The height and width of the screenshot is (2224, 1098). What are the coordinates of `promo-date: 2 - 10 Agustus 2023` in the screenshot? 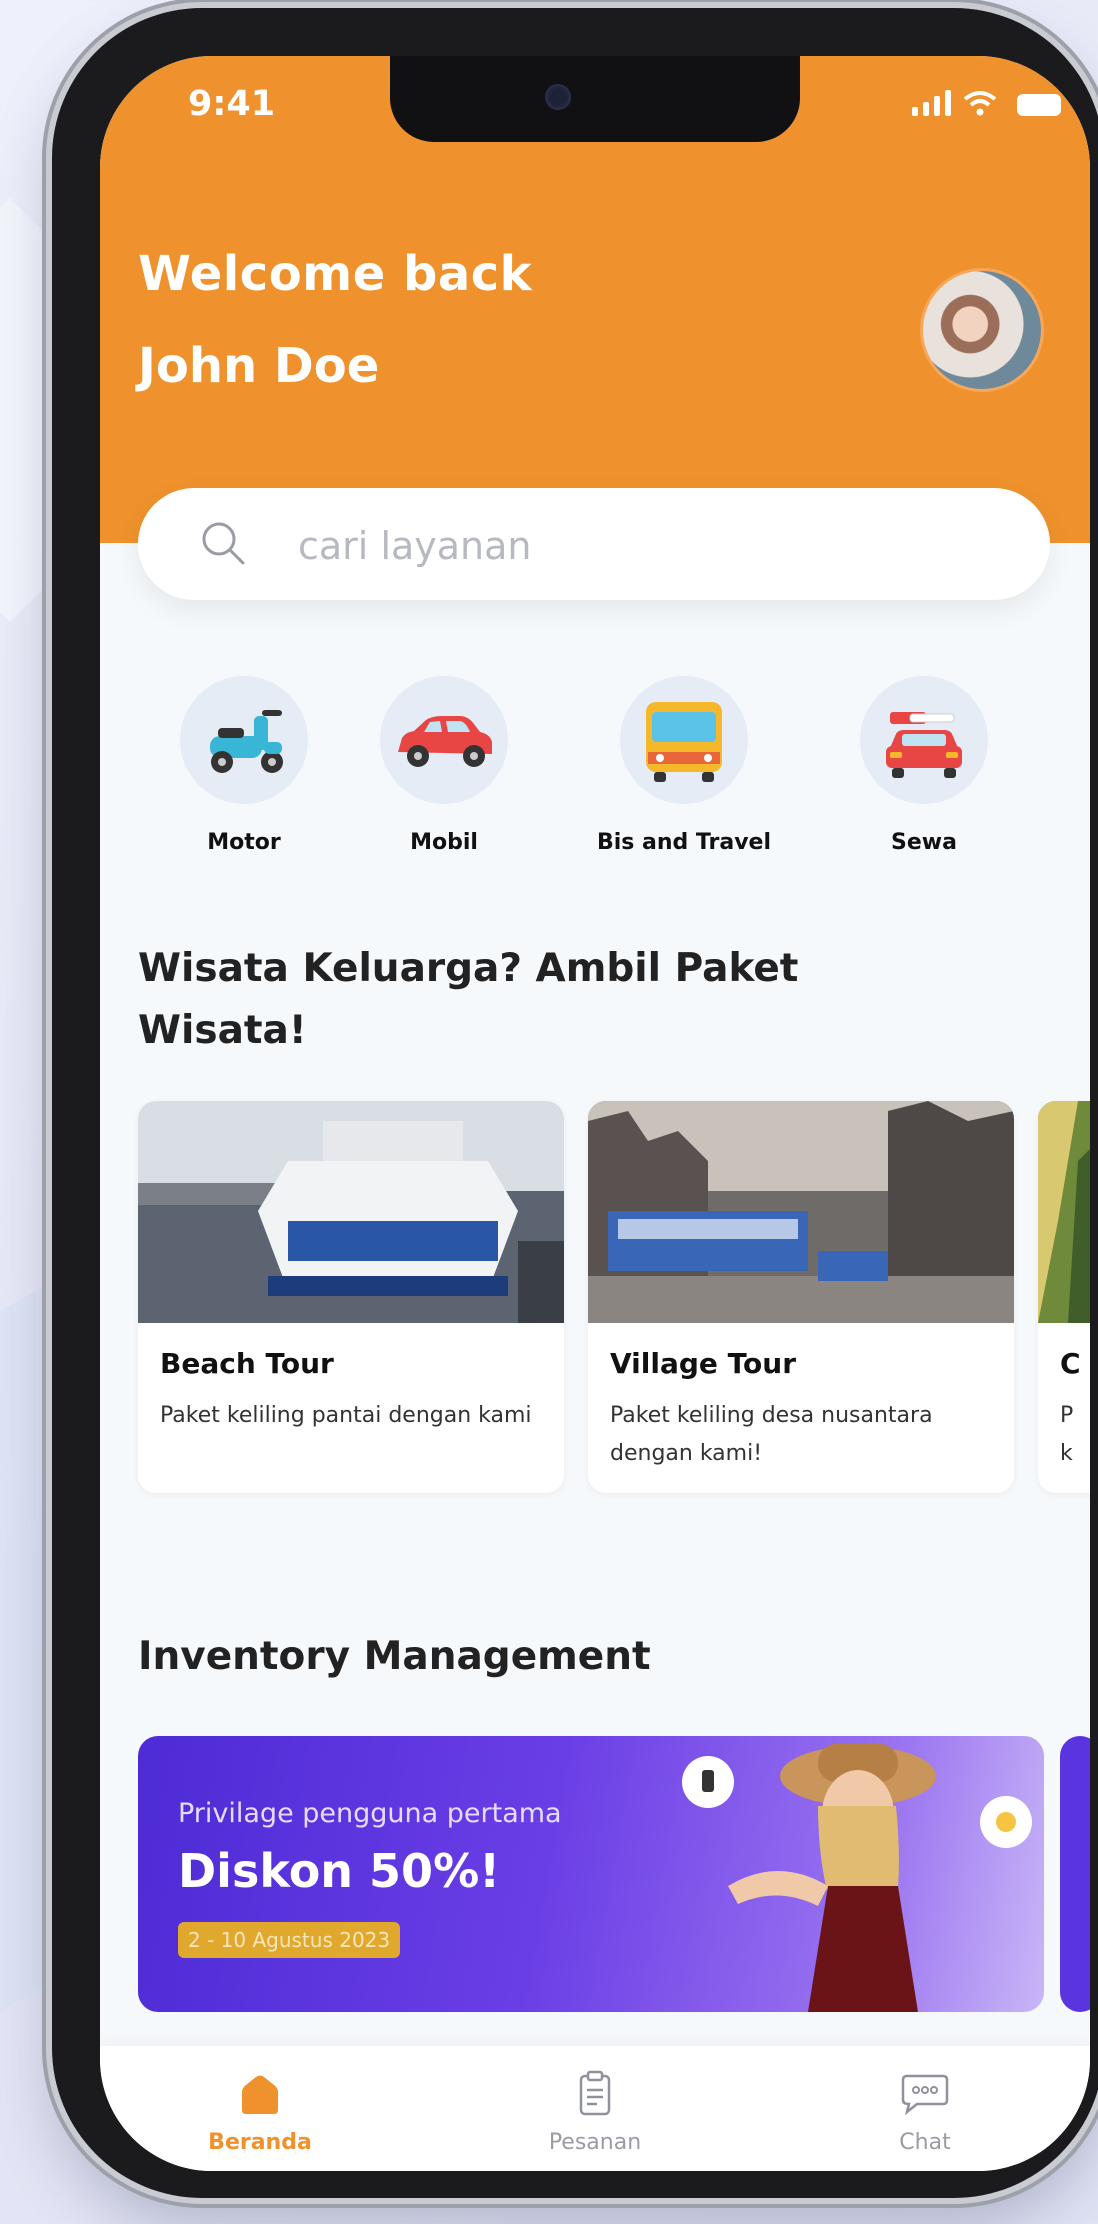 It's located at (289, 1940).